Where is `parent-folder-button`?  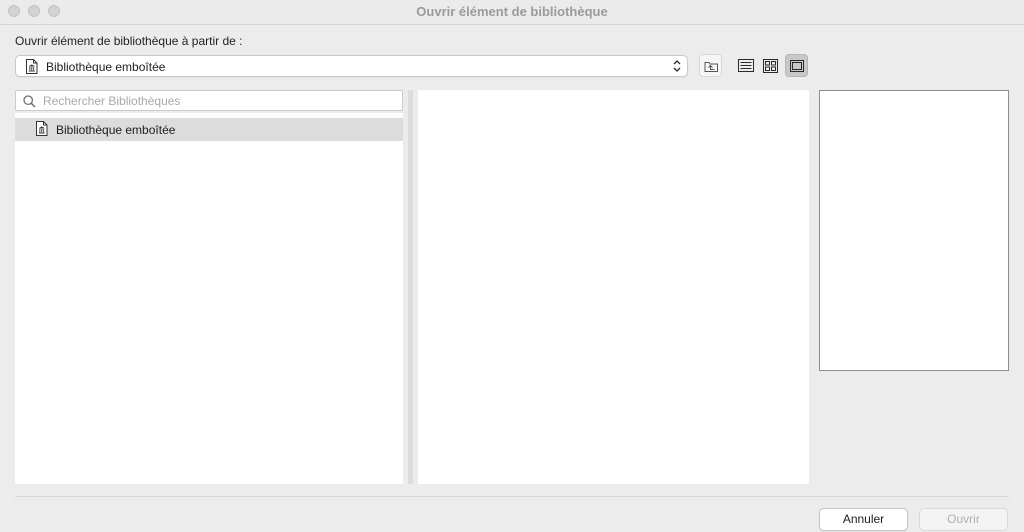 parent-folder-button is located at coordinates (710, 65).